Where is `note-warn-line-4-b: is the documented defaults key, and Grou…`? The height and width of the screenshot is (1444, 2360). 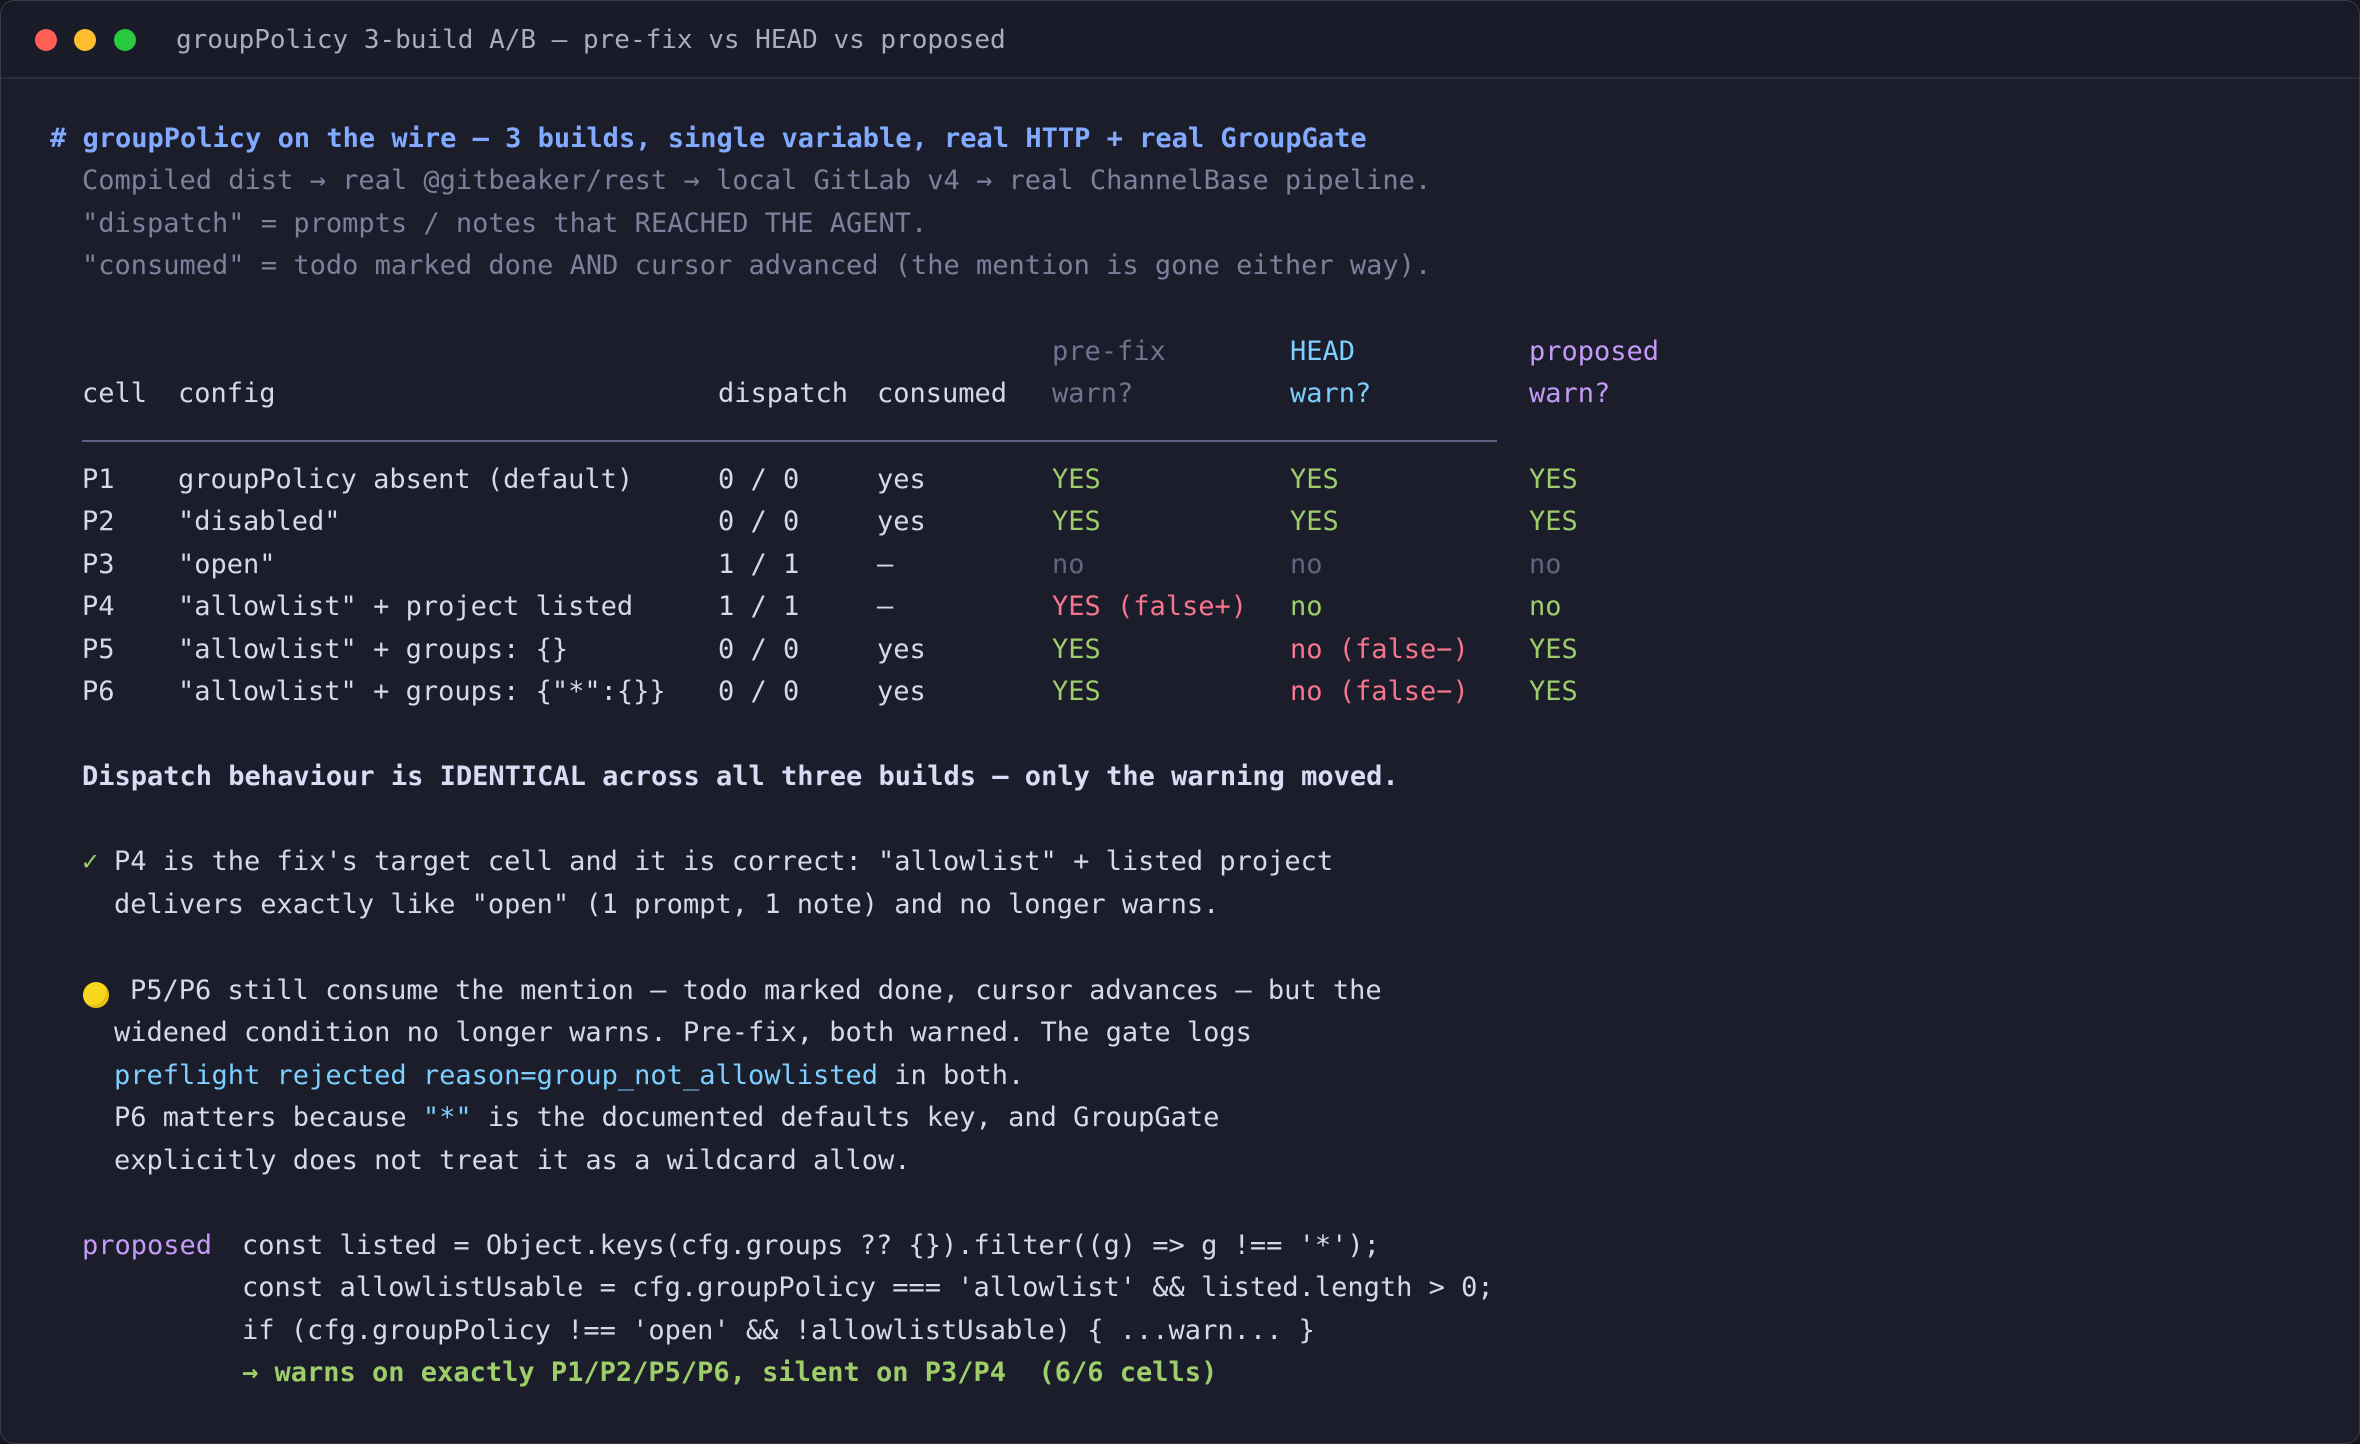
note-warn-line-4-b: is the documented defaults key, and Grou… is located at coordinates (845, 1117).